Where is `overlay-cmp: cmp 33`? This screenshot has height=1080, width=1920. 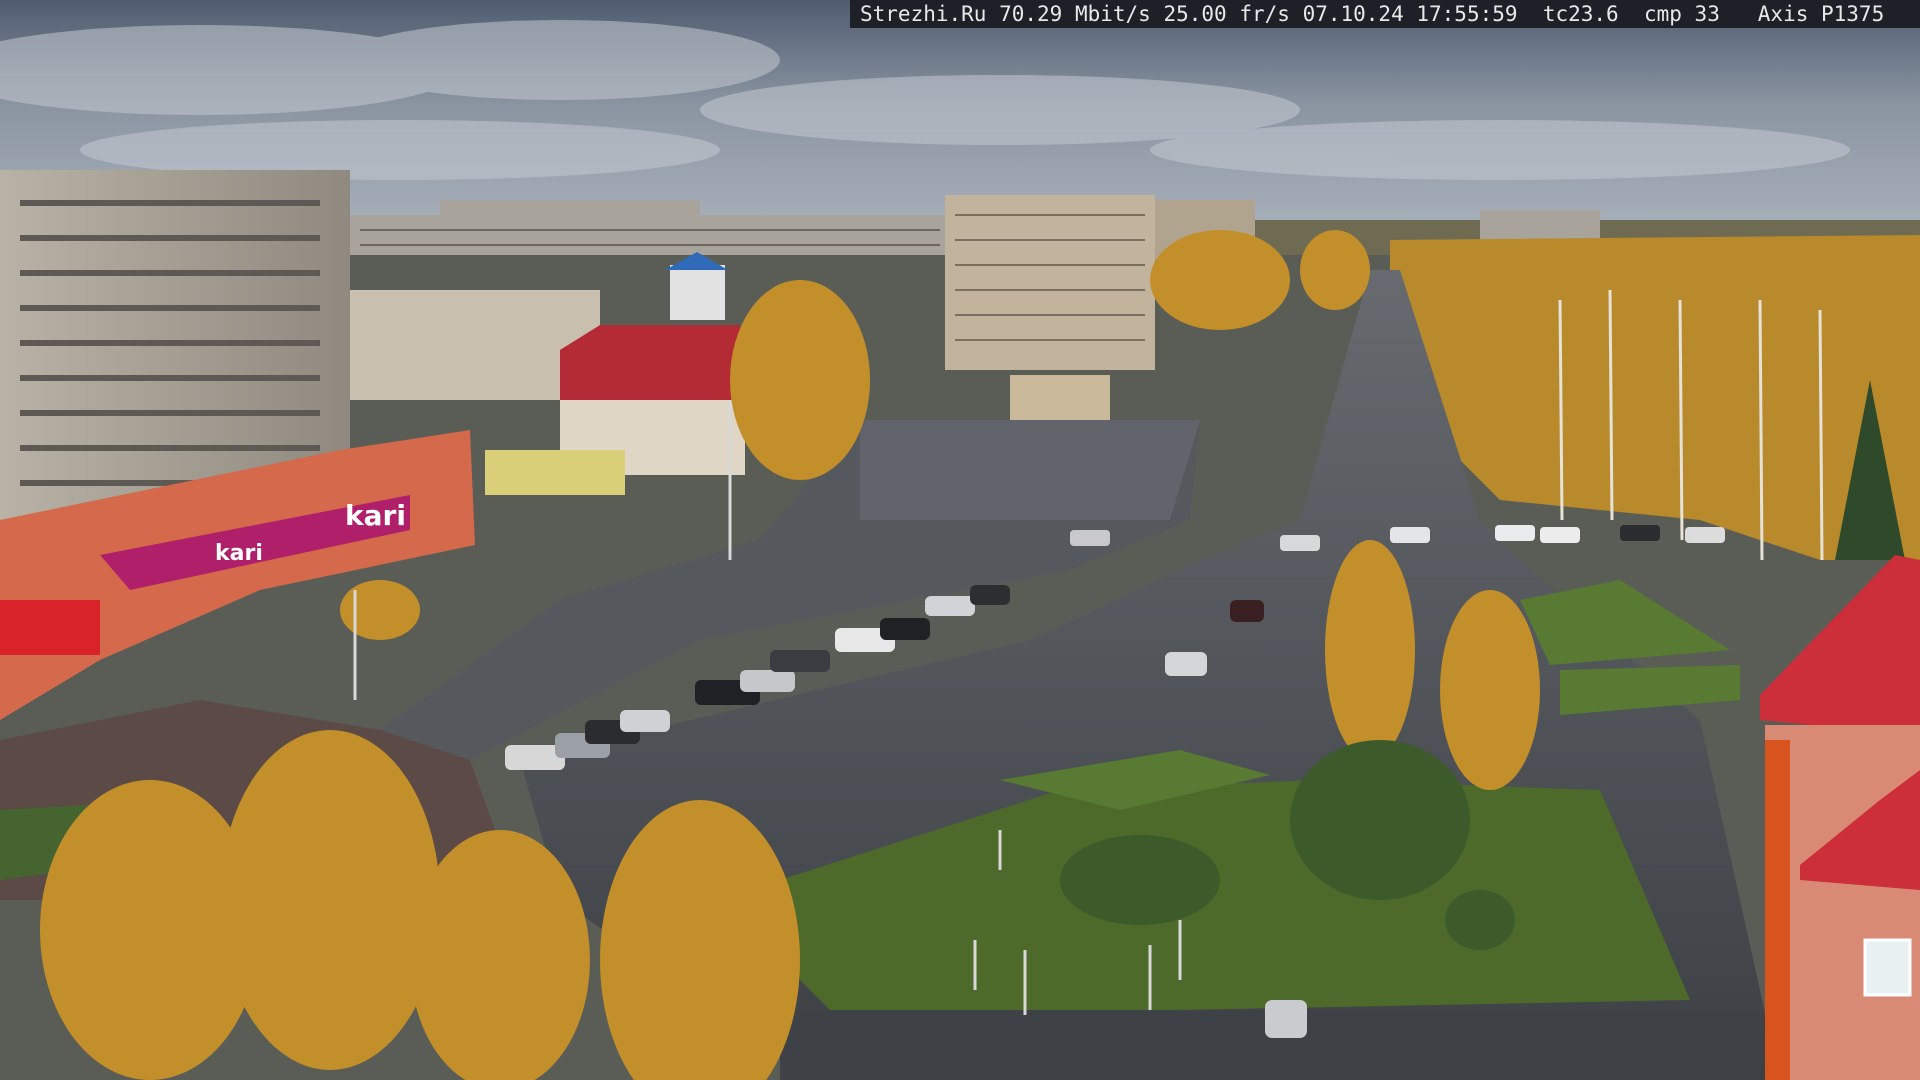
overlay-cmp: cmp 33 is located at coordinates (1681, 14).